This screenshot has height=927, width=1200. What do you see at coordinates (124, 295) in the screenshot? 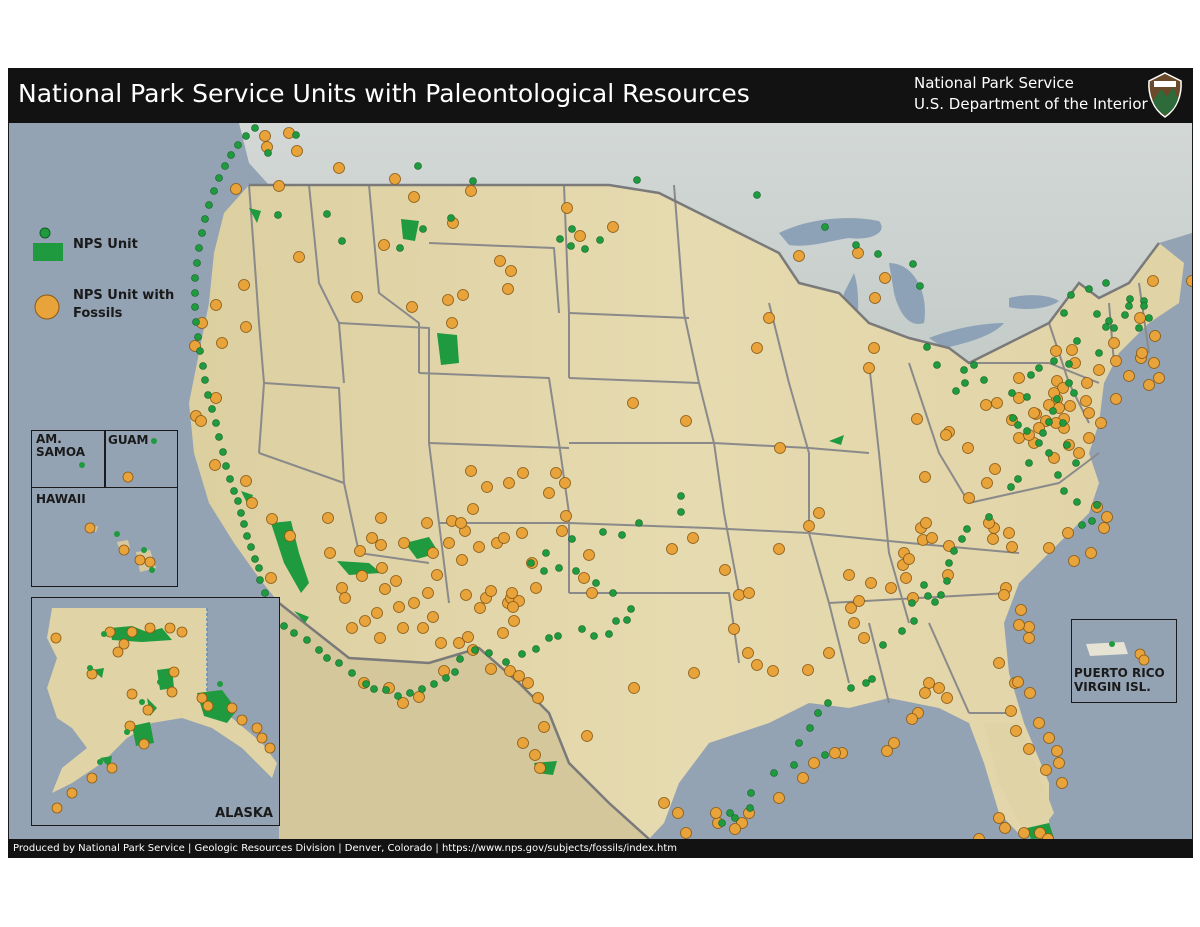
I see `legend-fossil-line1: NPS Unit with` at bounding box center [124, 295].